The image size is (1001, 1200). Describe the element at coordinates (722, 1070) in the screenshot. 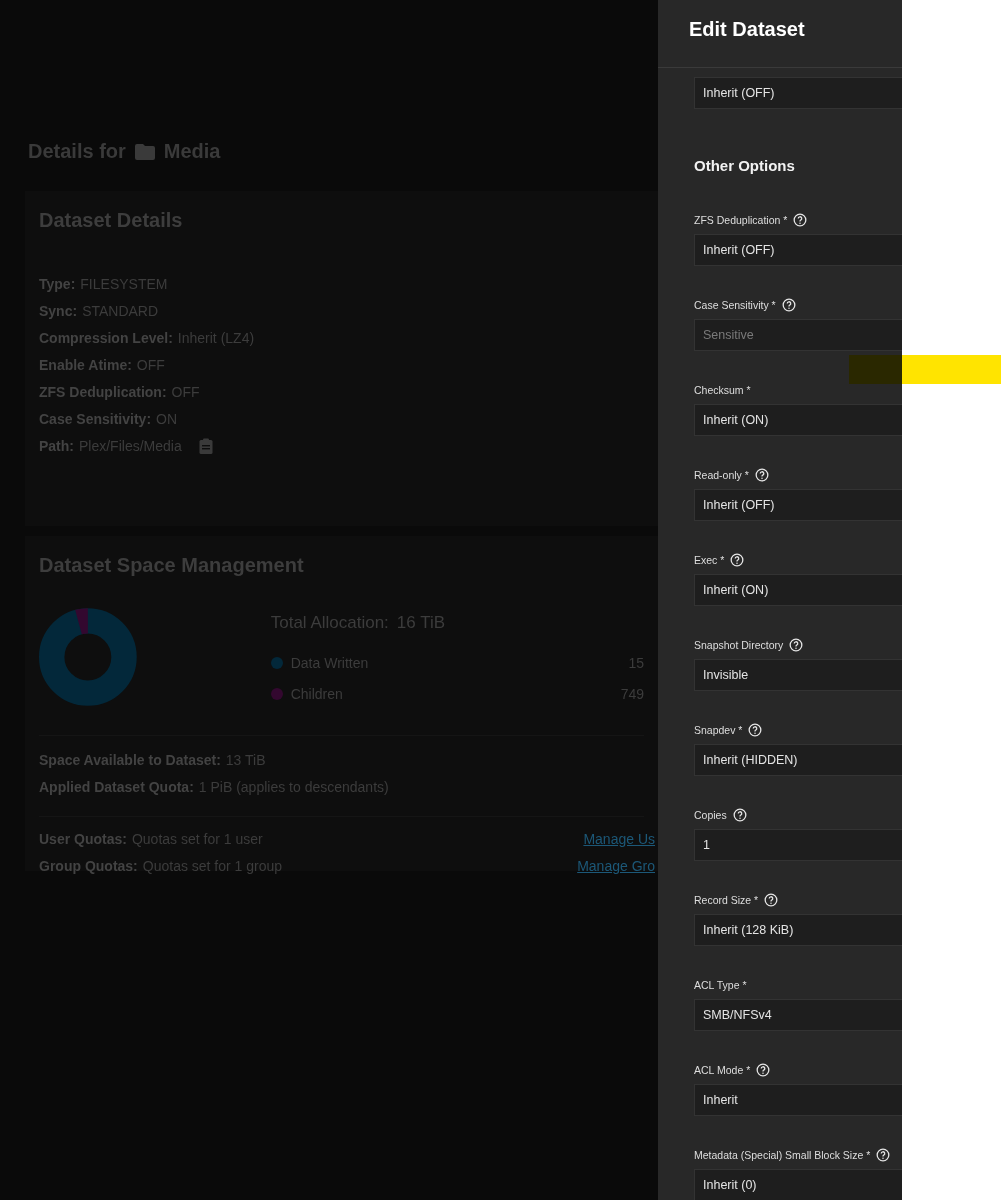

I see `field-label: ACL Mode *` at that location.